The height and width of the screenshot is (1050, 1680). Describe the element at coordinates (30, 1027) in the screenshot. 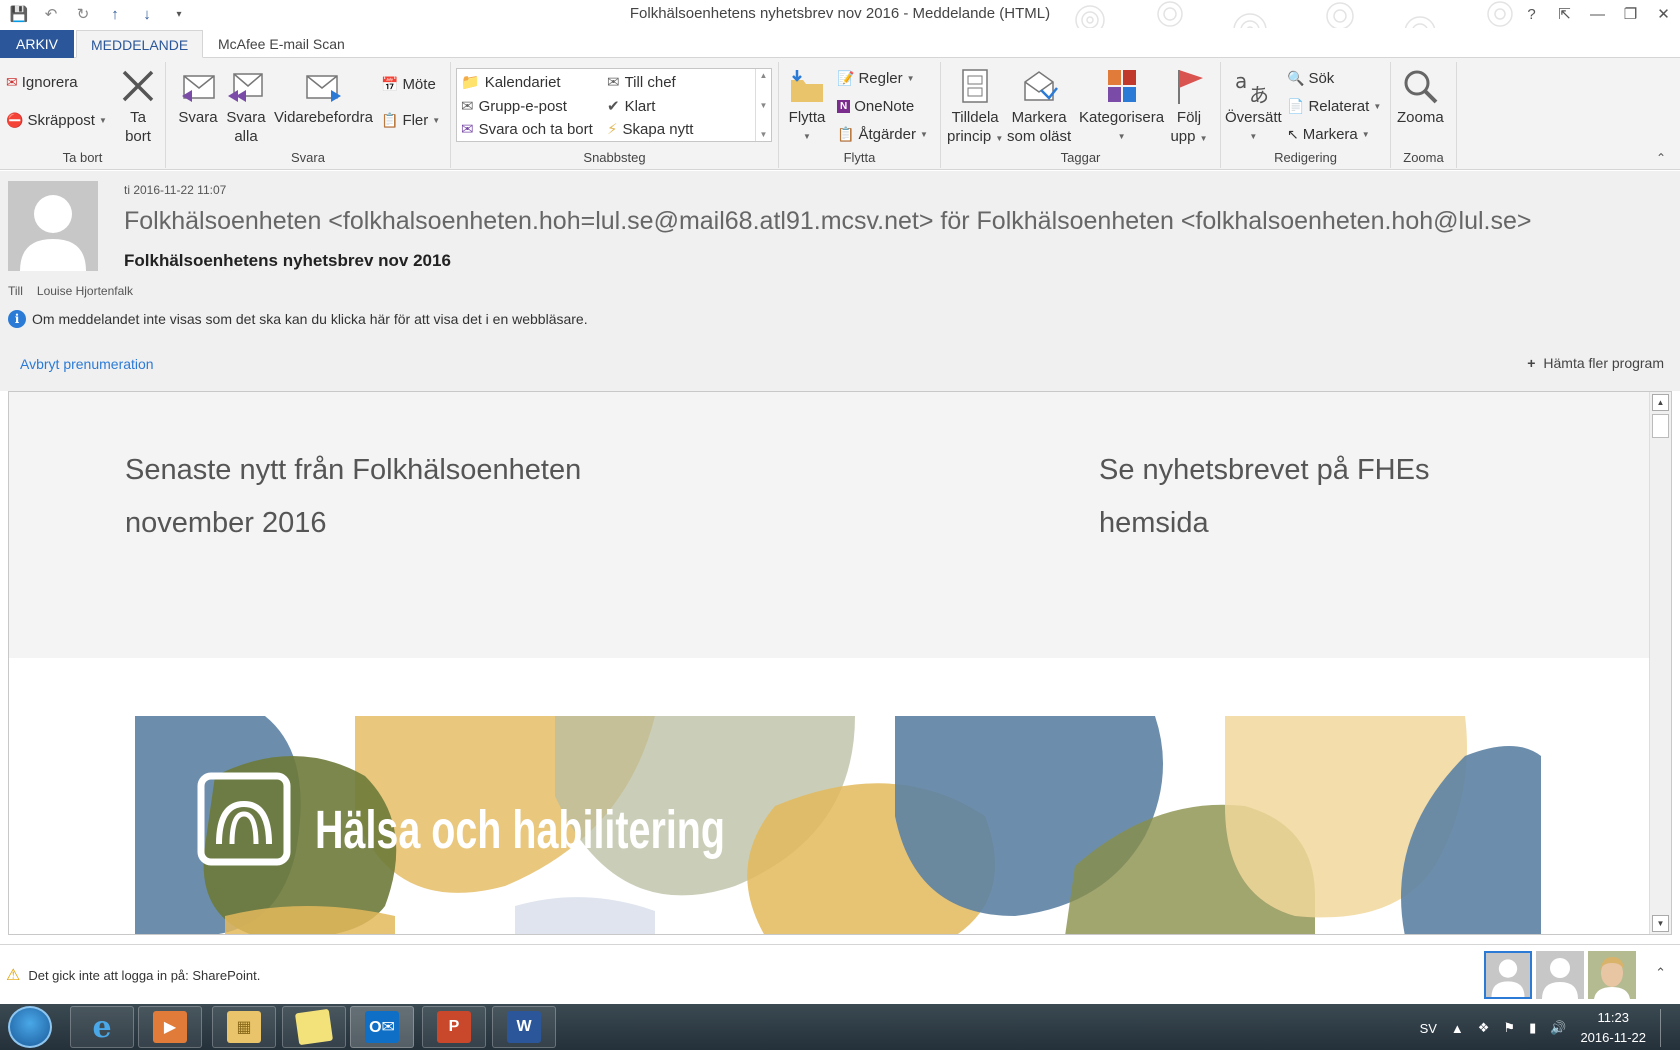

I see `start-button` at that location.